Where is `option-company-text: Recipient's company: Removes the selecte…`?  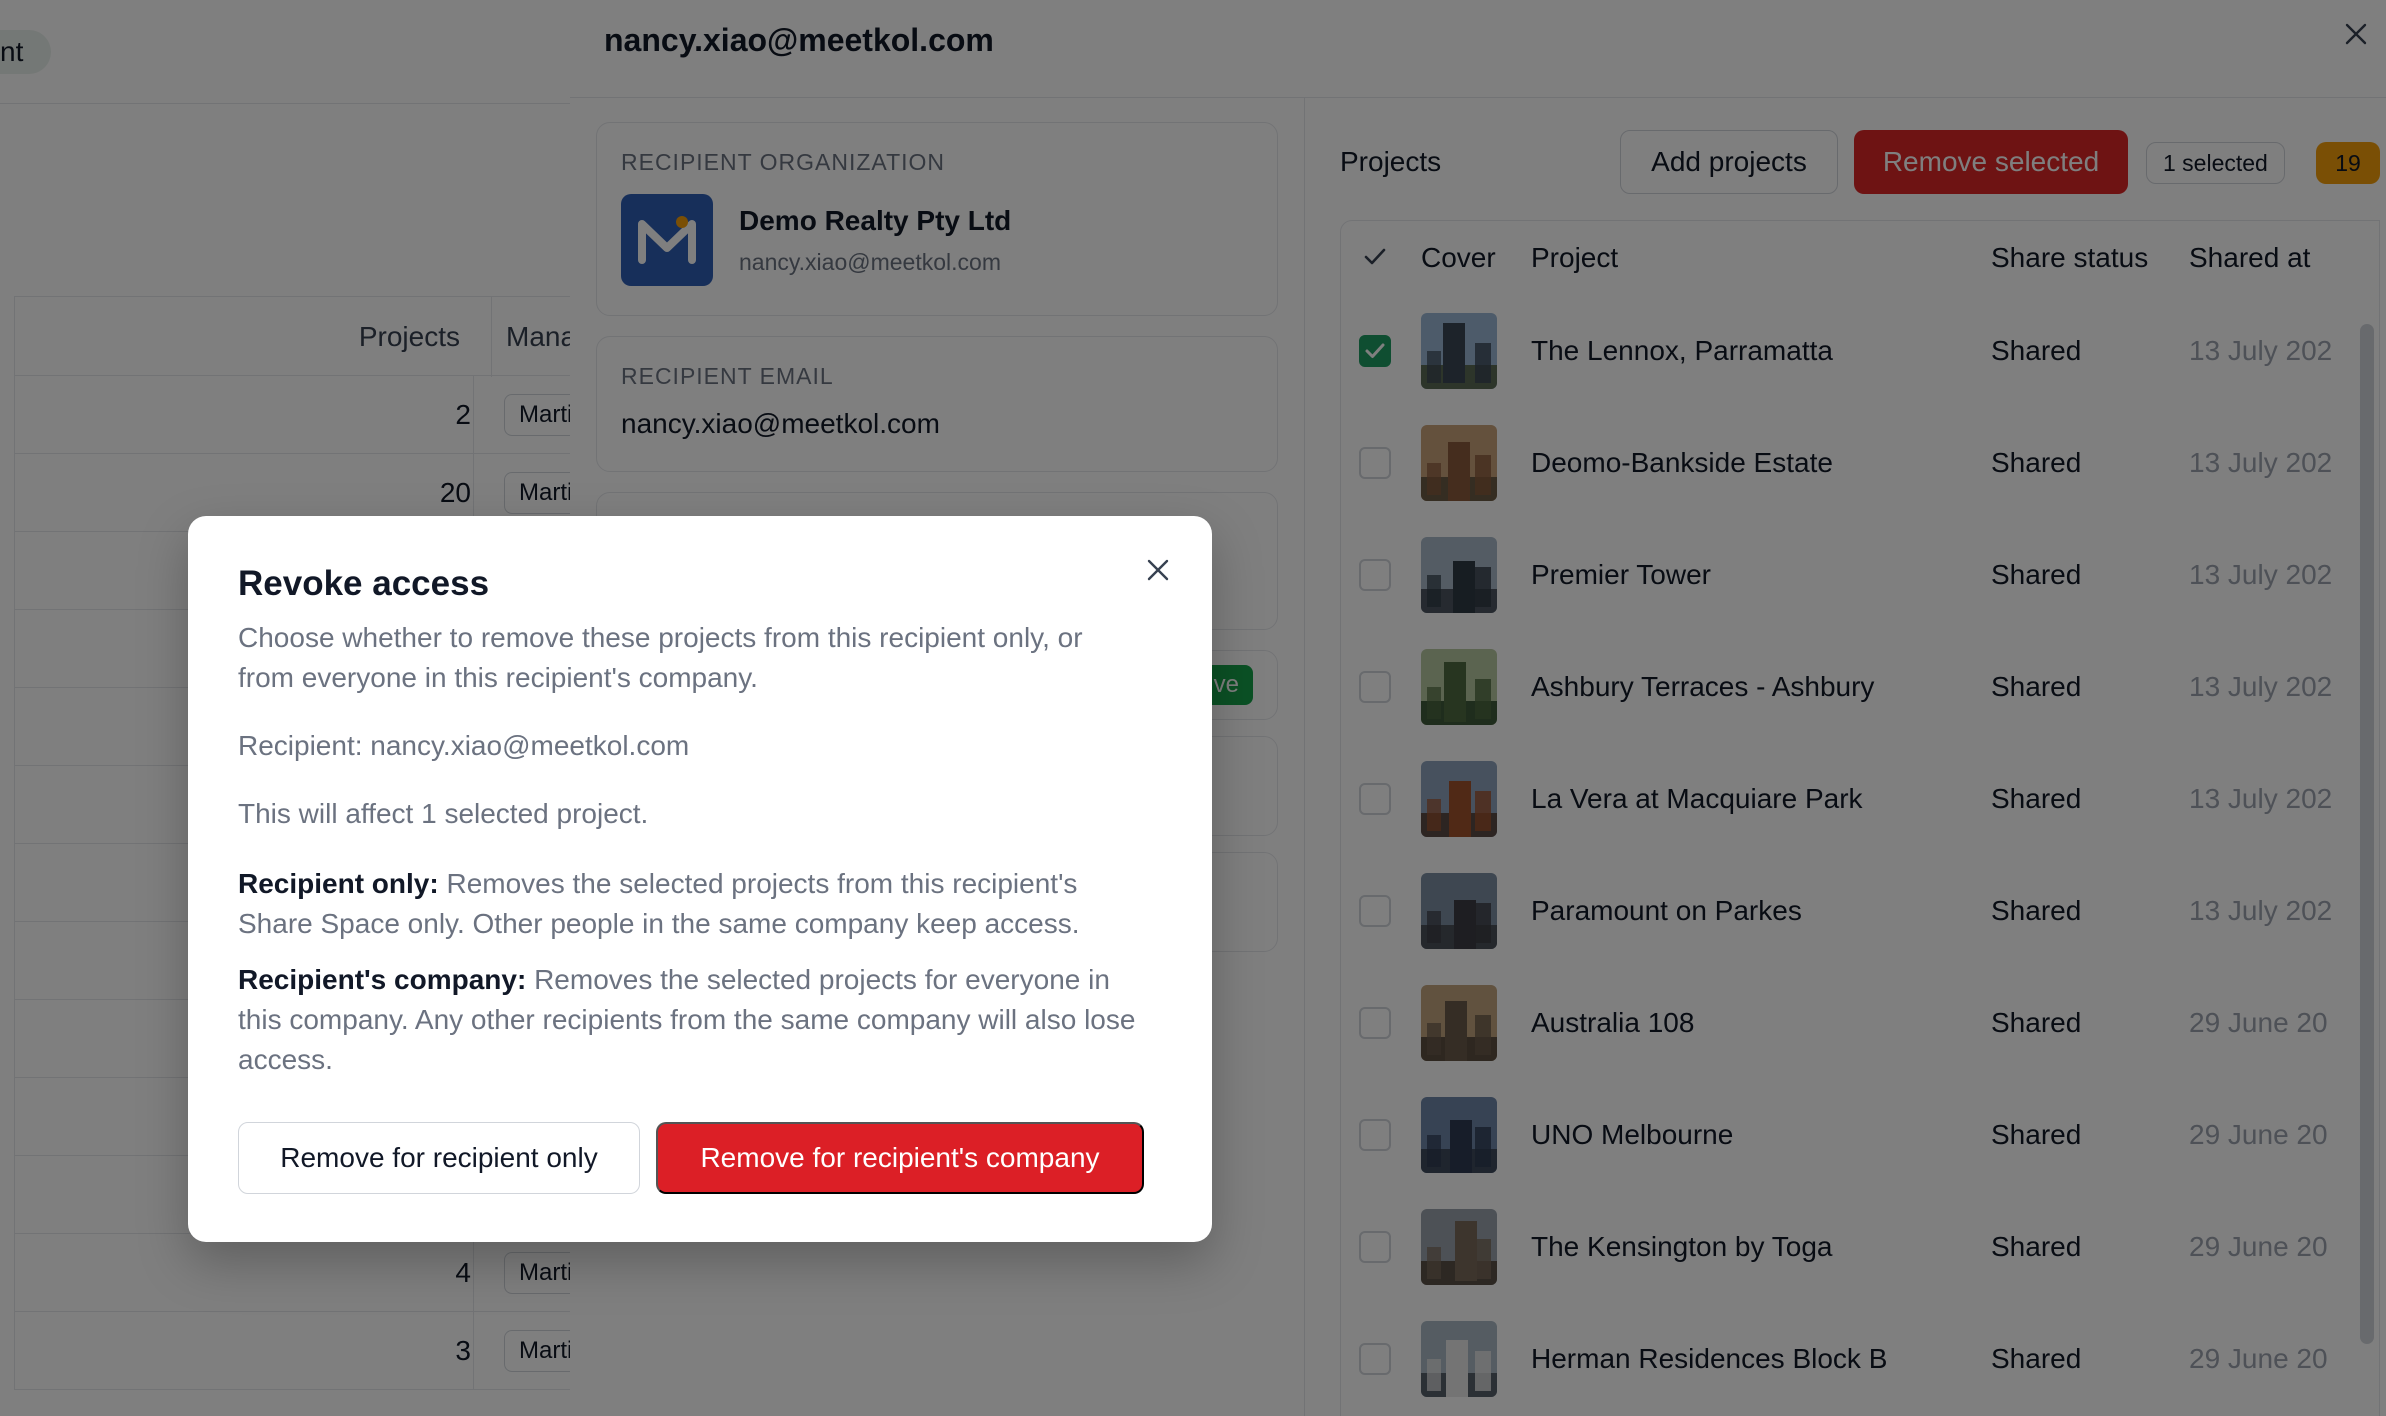 option-company-text: Recipient's company: Removes the selecte… is located at coordinates (688, 1020).